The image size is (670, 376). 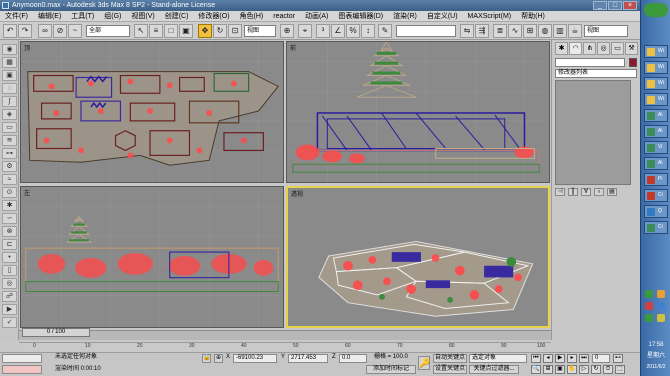 What do you see at coordinates (156, 31) in the screenshot?
I see `select-by-name-icon: ≡` at bounding box center [156, 31].